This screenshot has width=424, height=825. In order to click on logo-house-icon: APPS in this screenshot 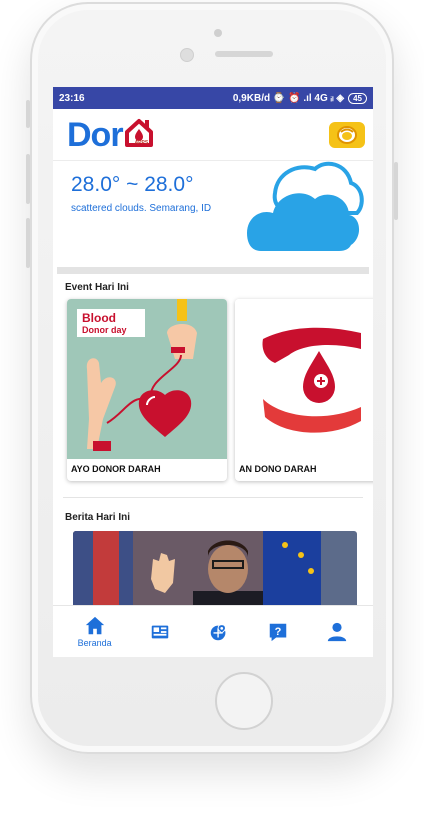, I will do `click(139, 133)`.